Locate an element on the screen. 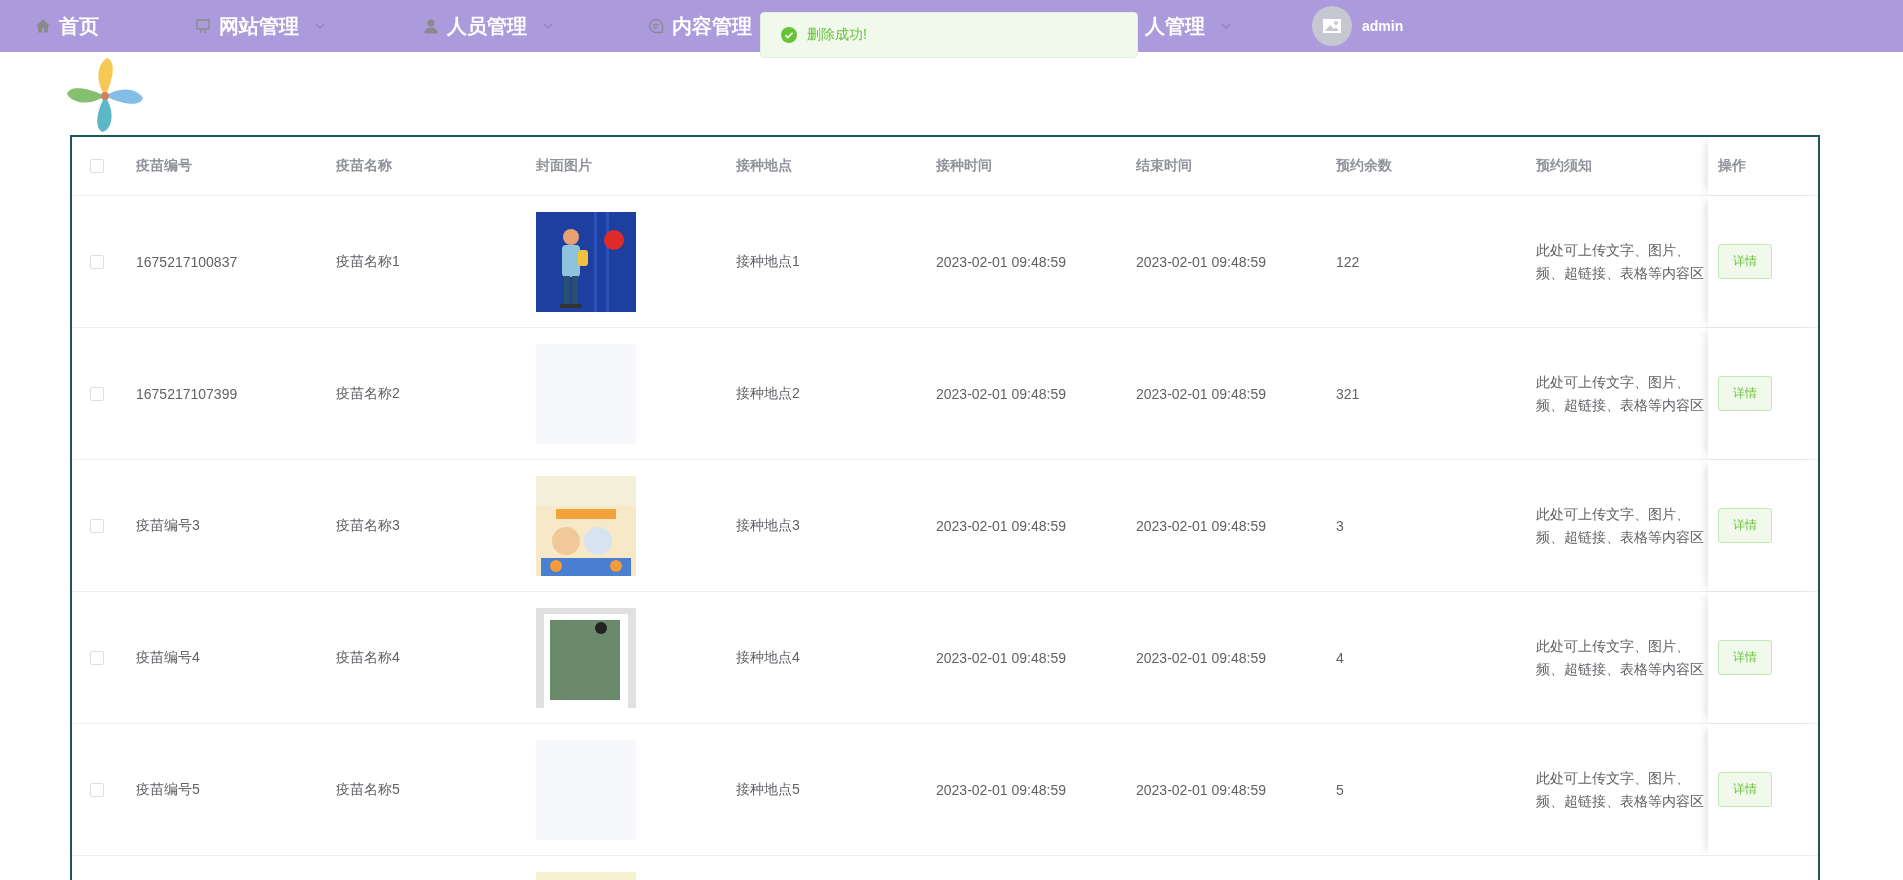 This screenshot has width=1903, height=880. table-cell: 122 is located at coordinates (1348, 261).